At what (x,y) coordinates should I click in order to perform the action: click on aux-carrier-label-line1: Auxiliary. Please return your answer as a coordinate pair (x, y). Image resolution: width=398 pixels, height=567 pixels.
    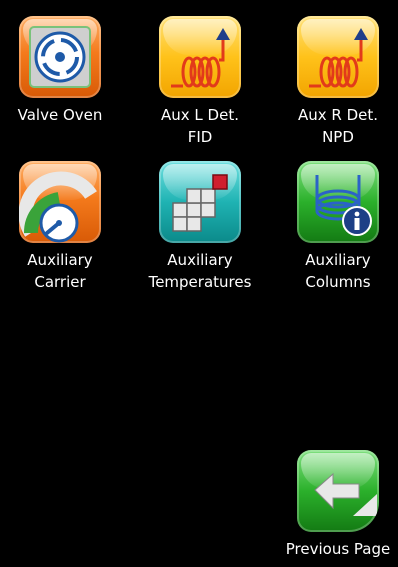
    Looking at the image, I should click on (60, 260).